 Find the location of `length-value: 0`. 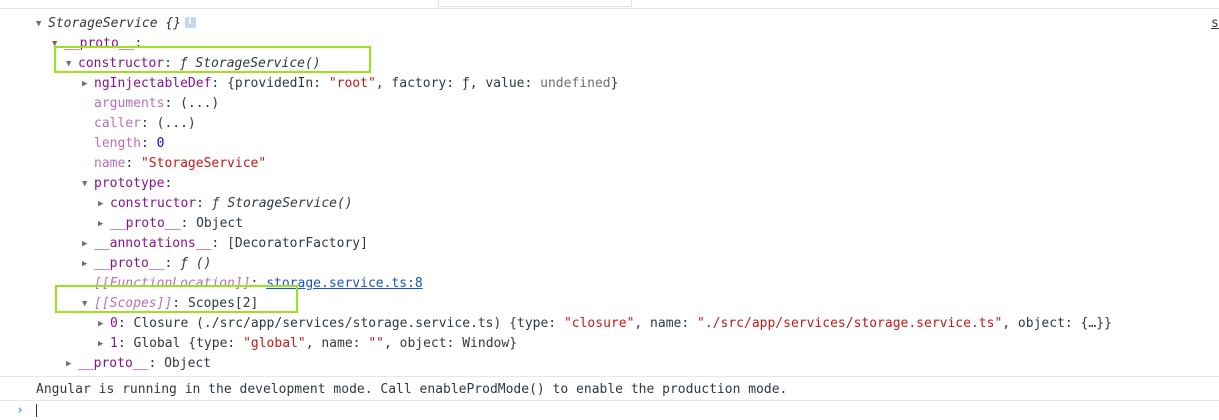

length-value: 0 is located at coordinates (160, 143).